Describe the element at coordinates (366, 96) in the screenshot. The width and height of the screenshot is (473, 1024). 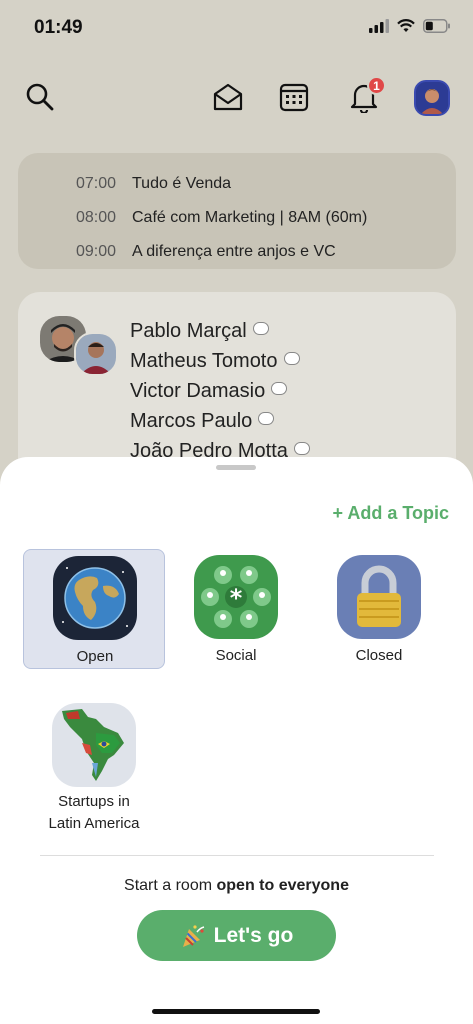
I see `notifications-button: 1` at that location.